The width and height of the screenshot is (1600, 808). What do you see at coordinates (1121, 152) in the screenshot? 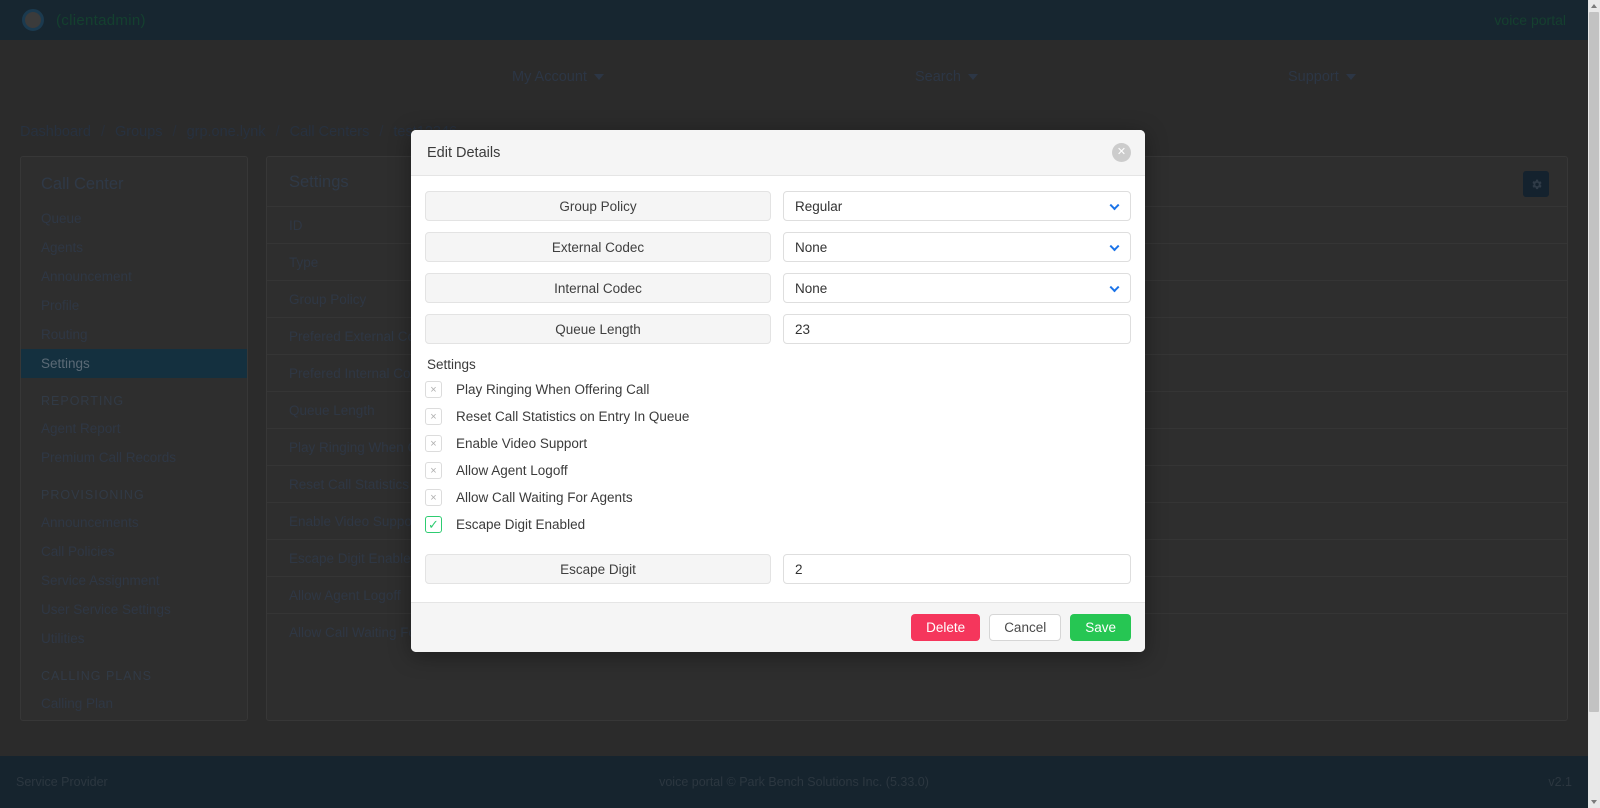
I see `close-icon: ✕` at bounding box center [1121, 152].